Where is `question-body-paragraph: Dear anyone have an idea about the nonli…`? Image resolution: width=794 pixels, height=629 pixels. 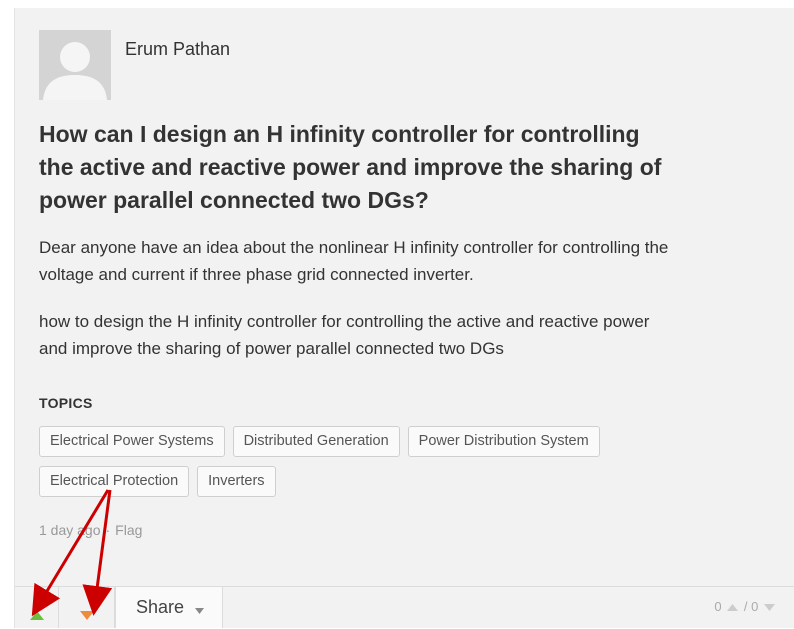 question-body-paragraph: Dear anyone have an idea about the nonli… is located at coordinates (411, 261).